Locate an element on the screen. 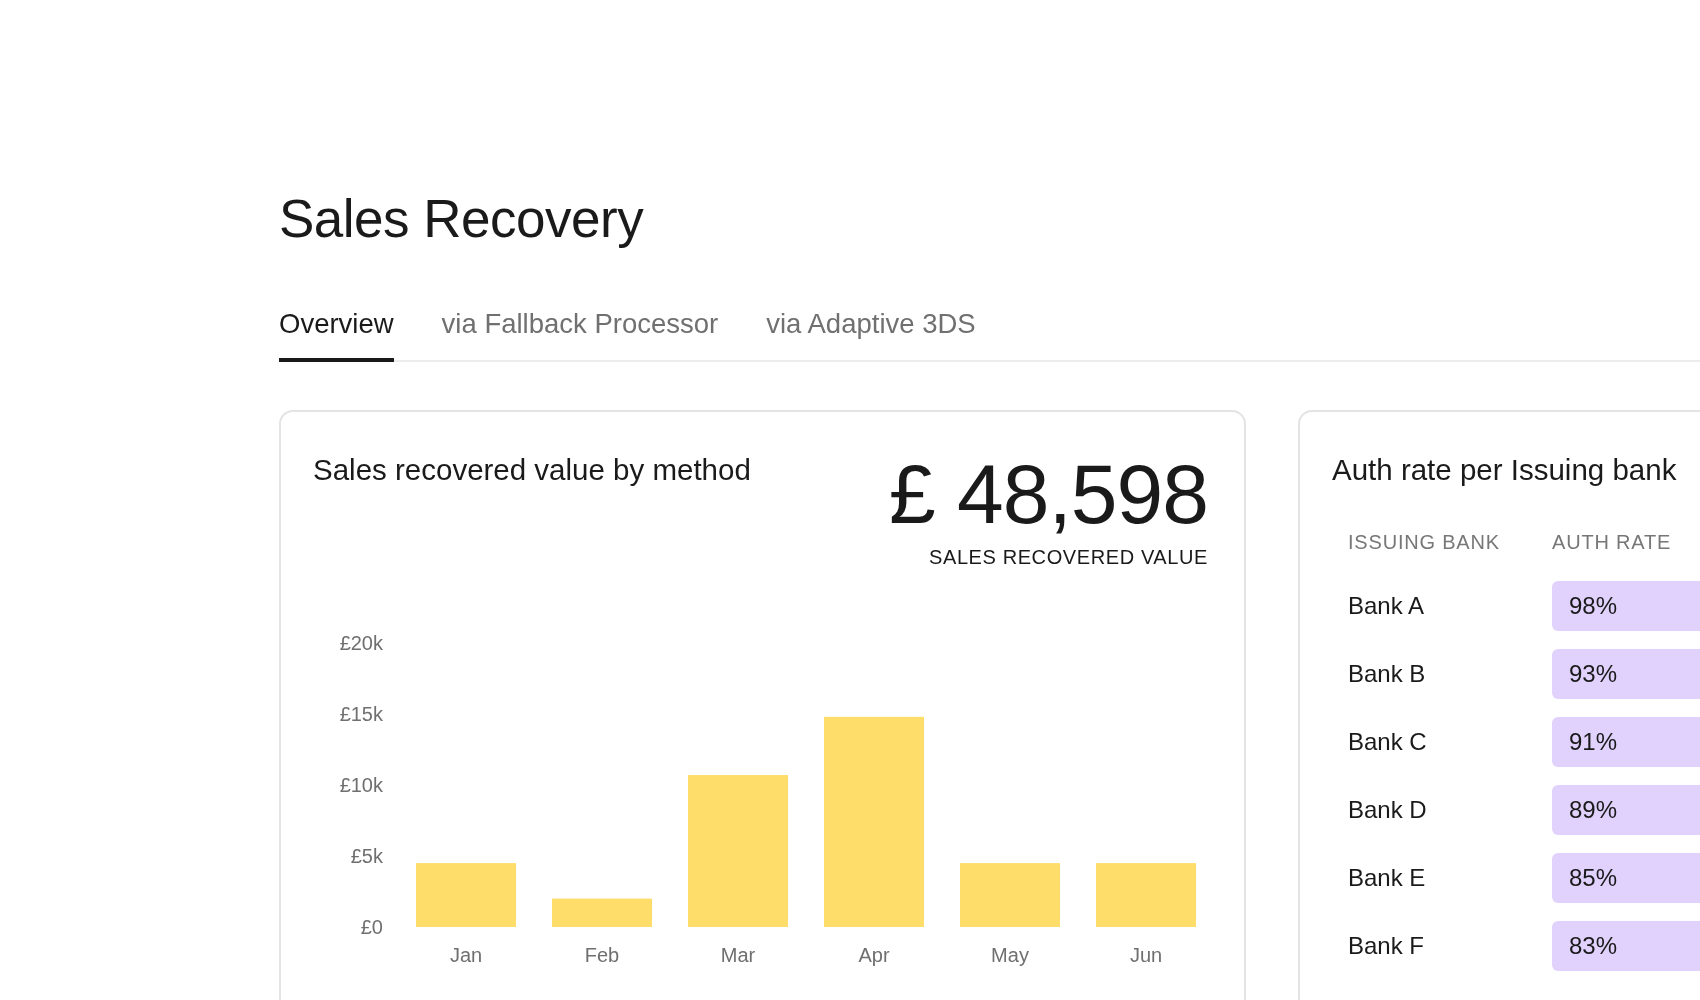  axis-label: Feb is located at coordinates (602, 955).